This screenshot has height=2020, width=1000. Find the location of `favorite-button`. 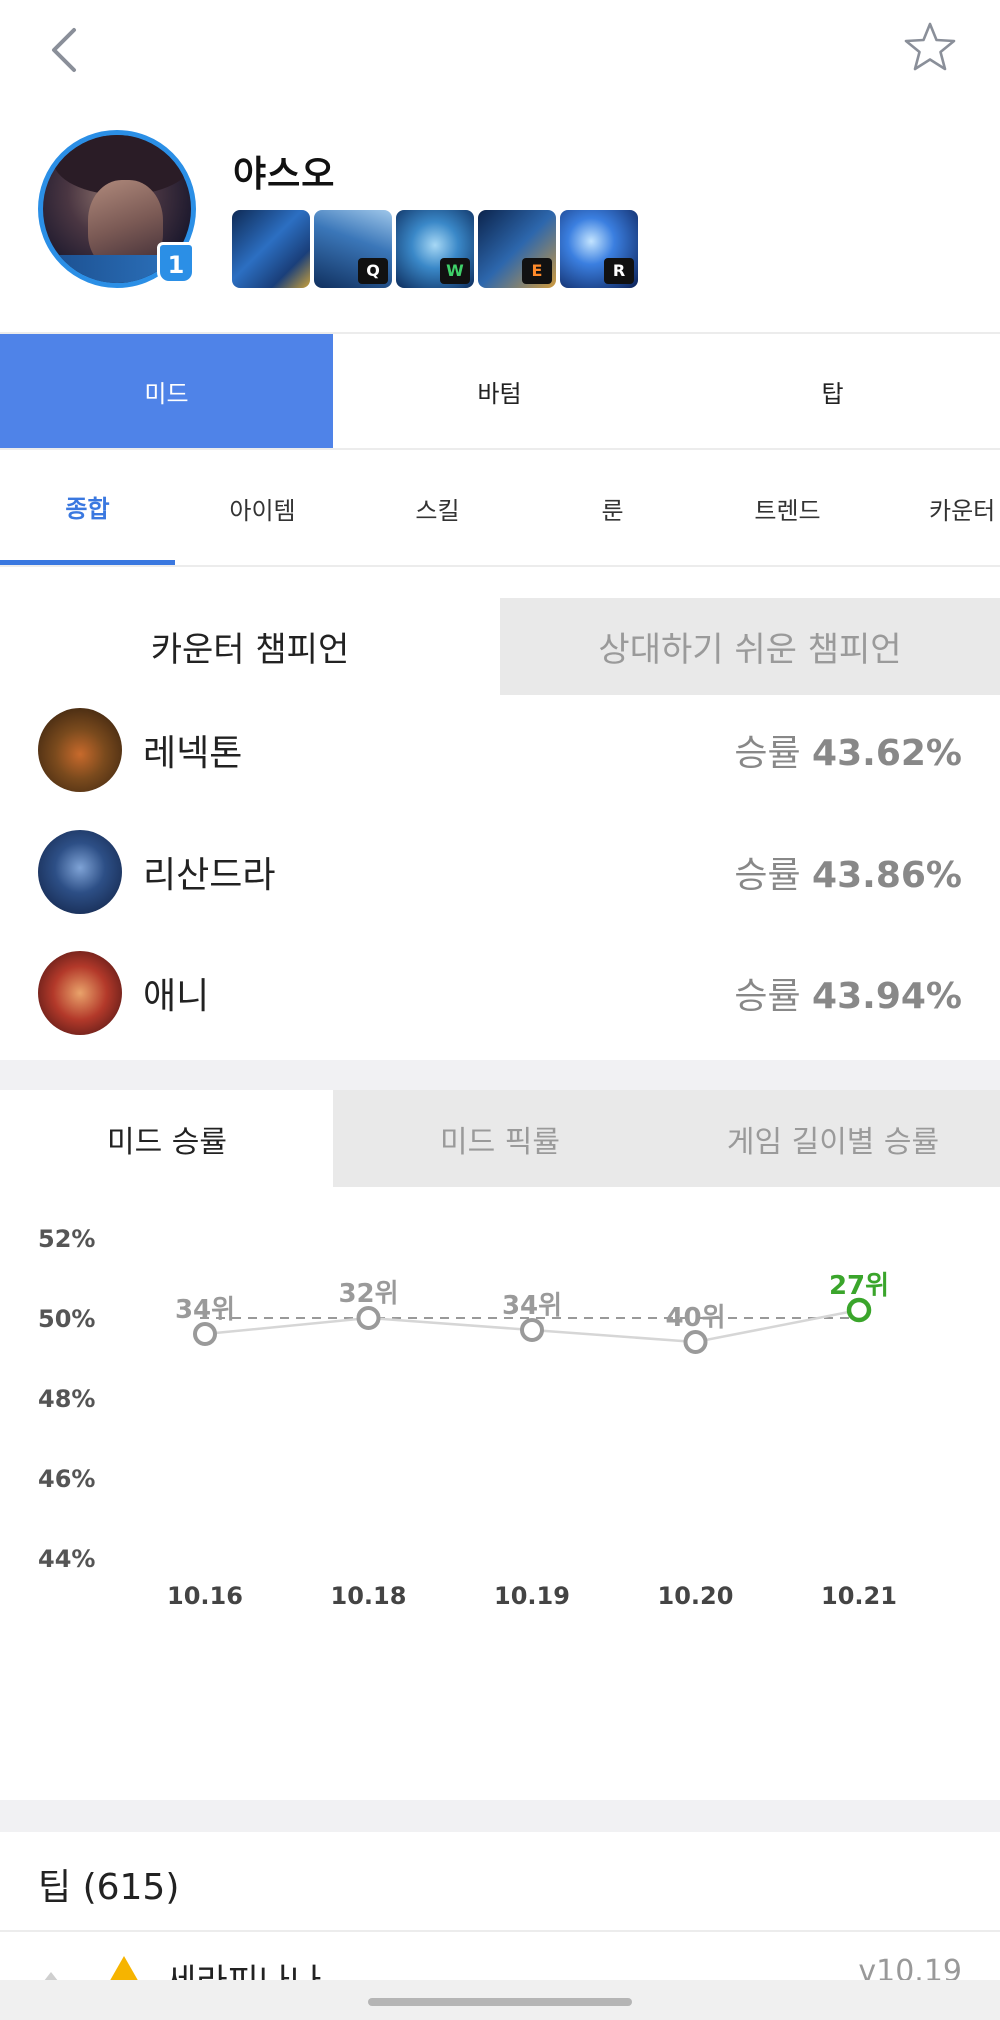

favorite-button is located at coordinates (930, 48).